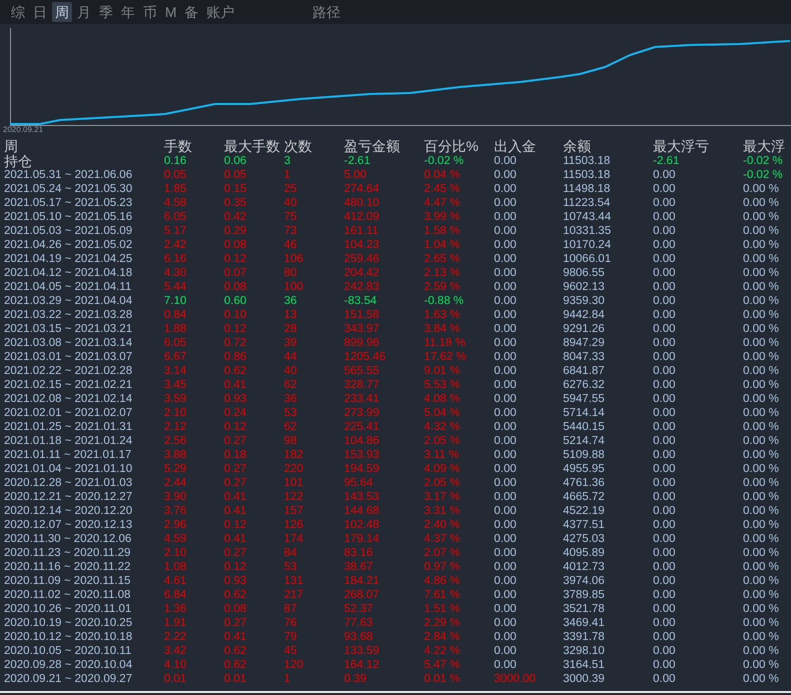 This screenshot has height=695, width=791. What do you see at coordinates (40, 12) in the screenshot?
I see `period-tab: 日` at bounding box center [40, 12].